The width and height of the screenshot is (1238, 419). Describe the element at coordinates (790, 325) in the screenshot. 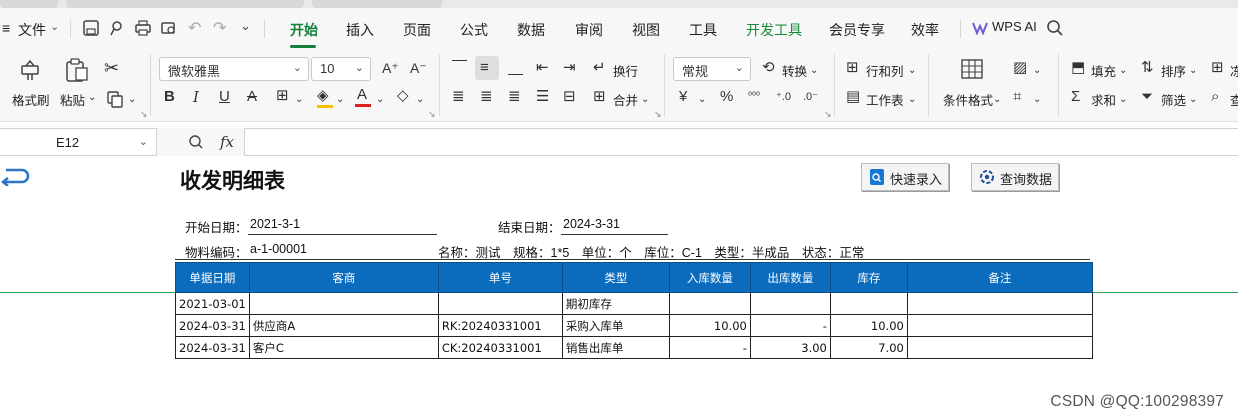

I see `table-cell: -` at that location.